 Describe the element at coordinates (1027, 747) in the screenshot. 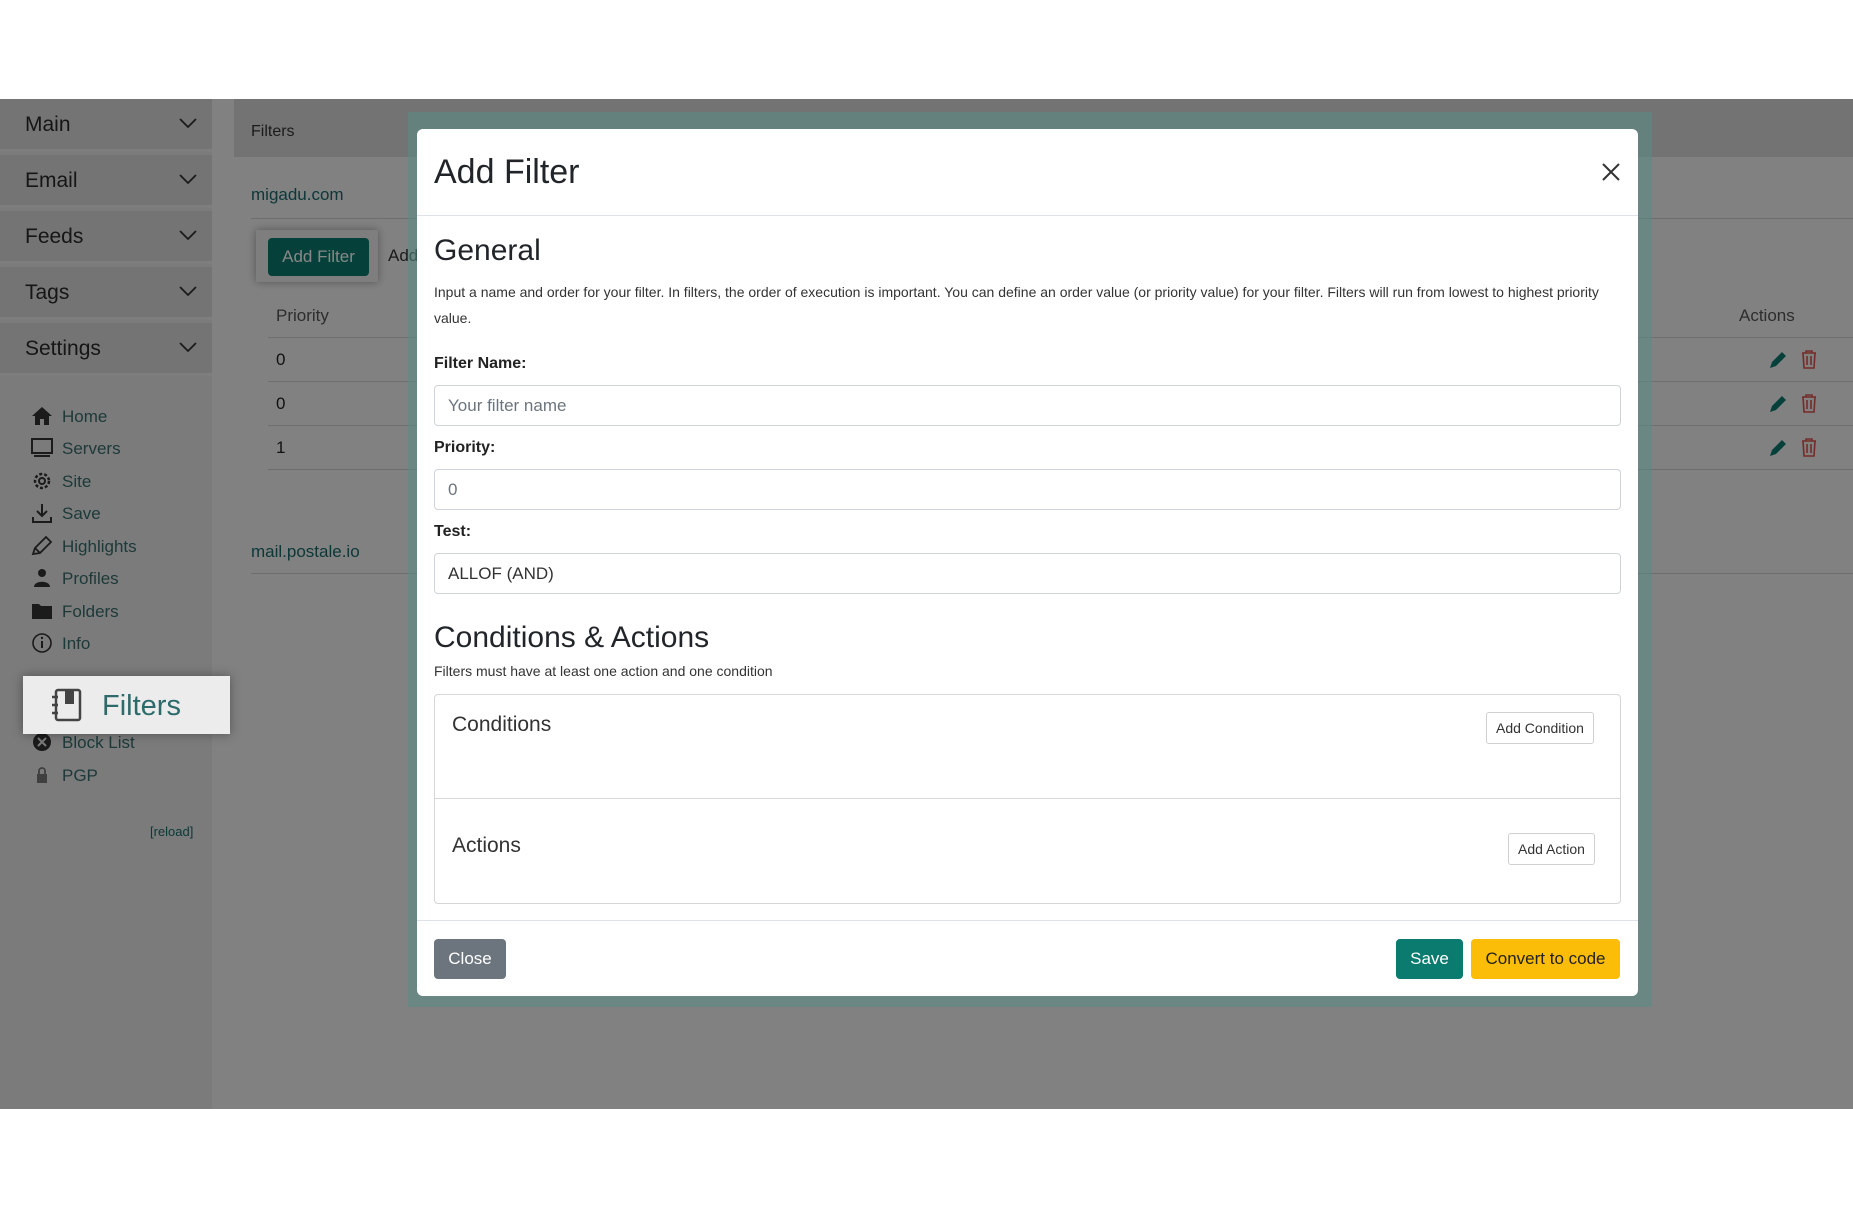

I see `conditions-section: Conditions Add Condition` at that location.